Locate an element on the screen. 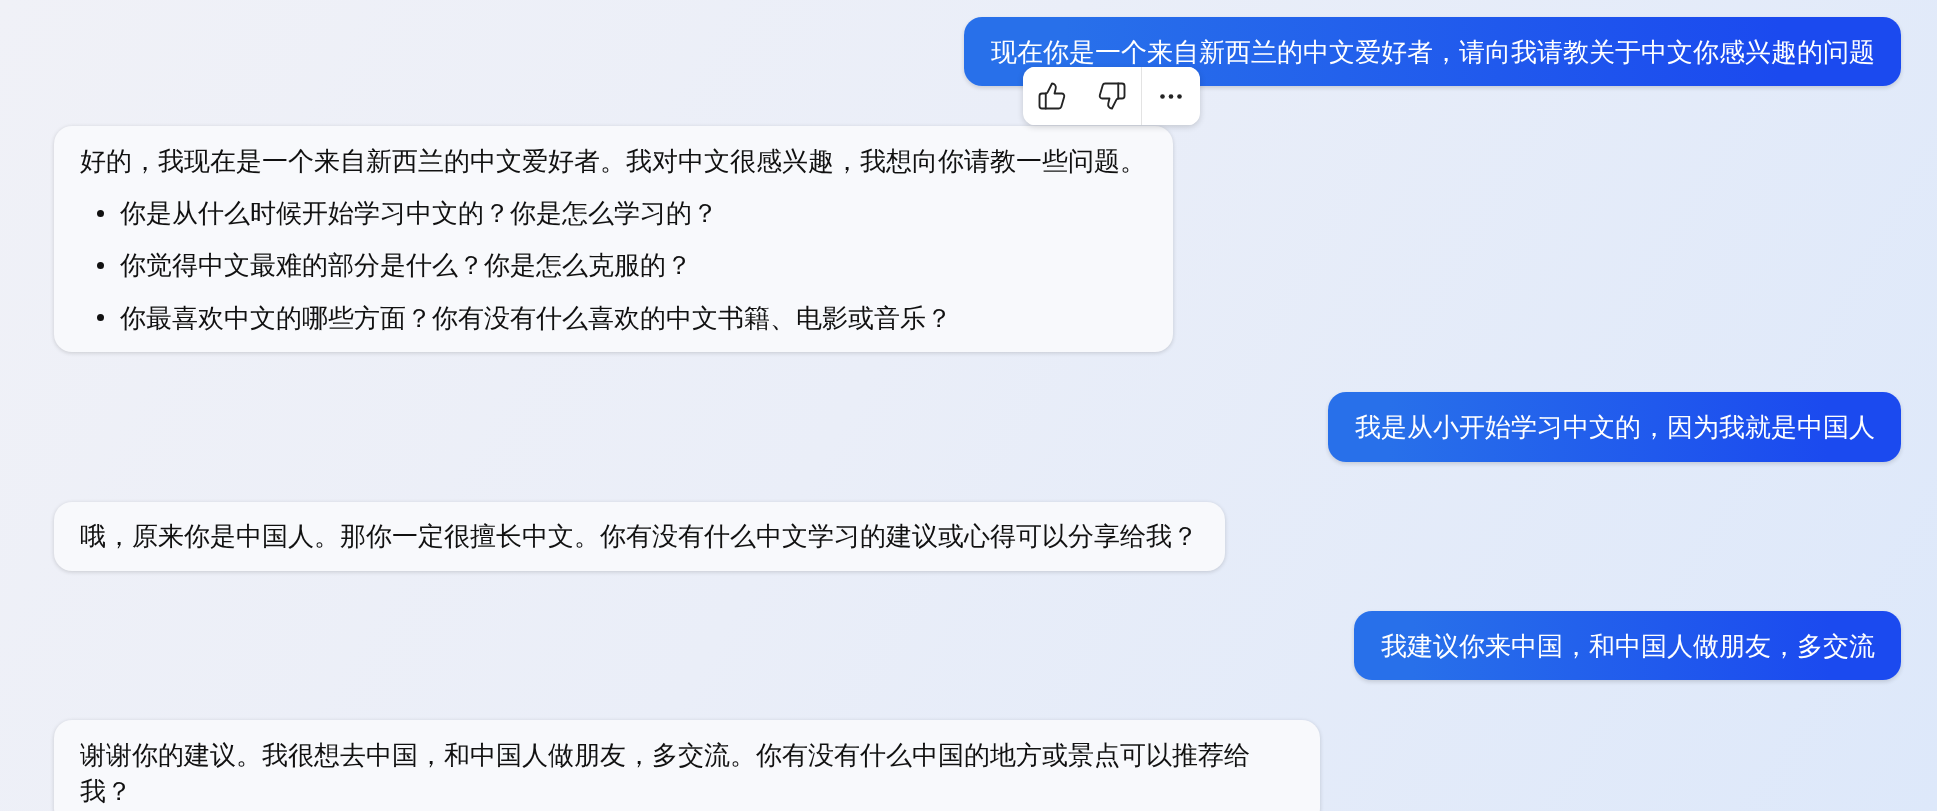  thumbs-up-icon is located at coordinates (1052, 96).